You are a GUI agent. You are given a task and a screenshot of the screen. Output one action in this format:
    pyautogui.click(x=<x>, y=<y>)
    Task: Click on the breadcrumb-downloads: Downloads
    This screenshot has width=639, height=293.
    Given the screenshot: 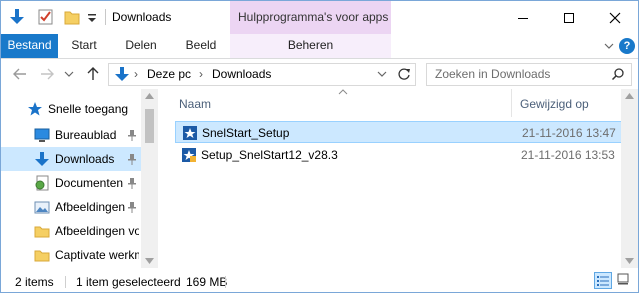 What is the action you would take?
    pyautogui.click(x=241, y=74)
    